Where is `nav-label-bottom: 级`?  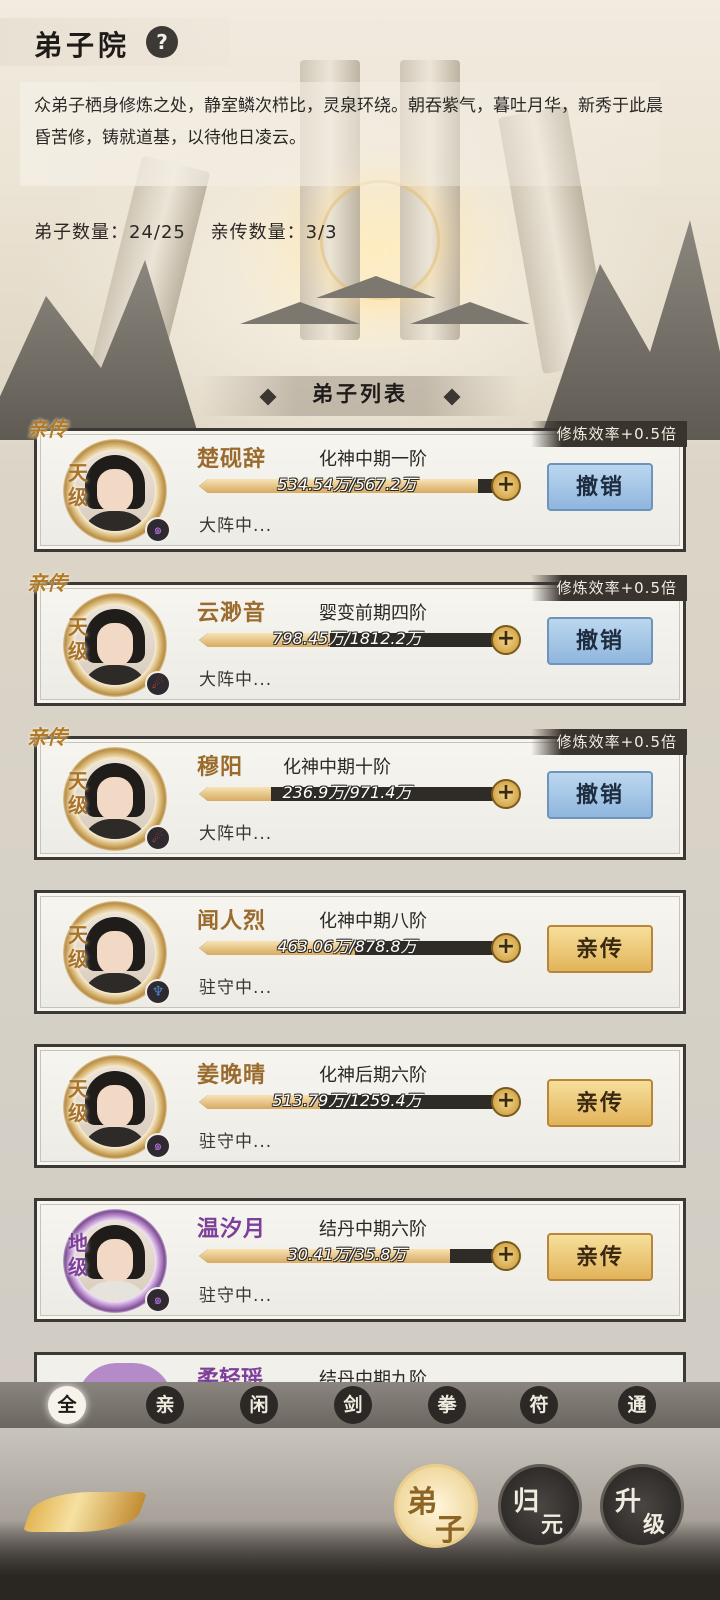
nav-label-bottom: 级 is located at coordinates (654, 1525).